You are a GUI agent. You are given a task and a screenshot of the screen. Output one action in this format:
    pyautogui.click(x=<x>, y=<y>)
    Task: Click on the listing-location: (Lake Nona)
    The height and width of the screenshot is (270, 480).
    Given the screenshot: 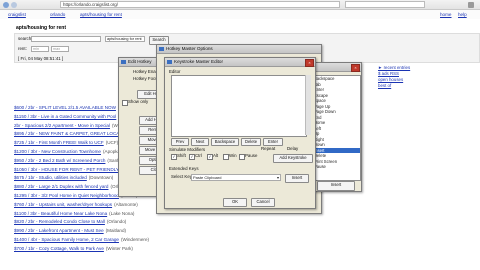 What is the action you would take?
    pyautogui.click(x=122, y=213)
    